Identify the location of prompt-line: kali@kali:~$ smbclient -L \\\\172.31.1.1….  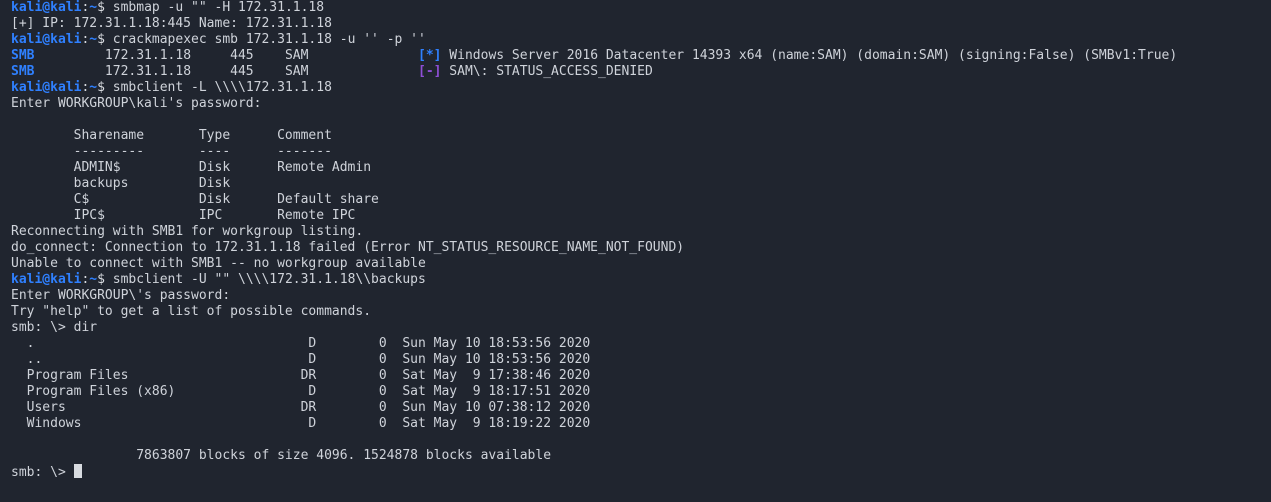
(171, 87).